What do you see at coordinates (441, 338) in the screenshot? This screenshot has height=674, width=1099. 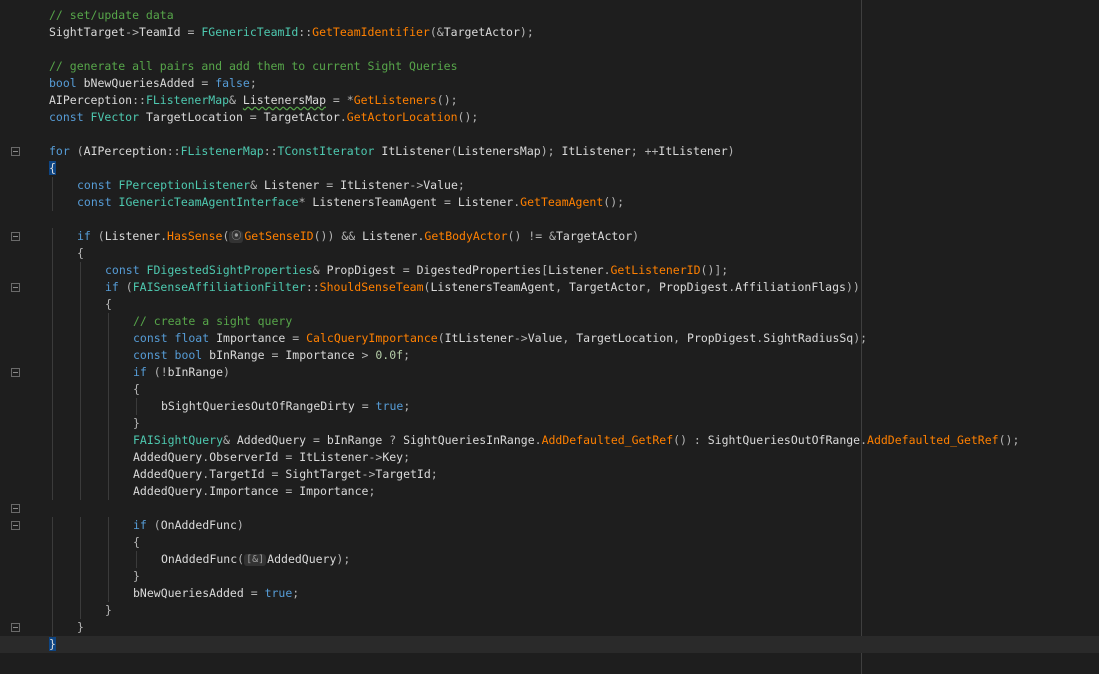 I see `code-token: (` at bounding box center [441, 338].